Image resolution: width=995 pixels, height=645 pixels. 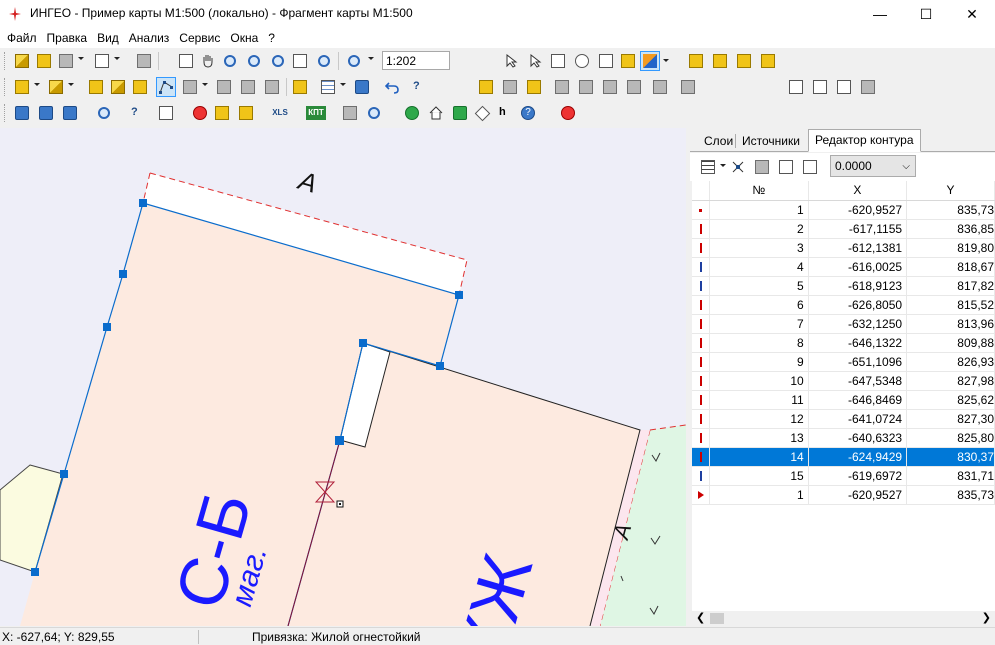 What do you see at coordinates (950, 476) in the screenshot?
I see `cell-y: 831,71` at bounding box center [950, 476].